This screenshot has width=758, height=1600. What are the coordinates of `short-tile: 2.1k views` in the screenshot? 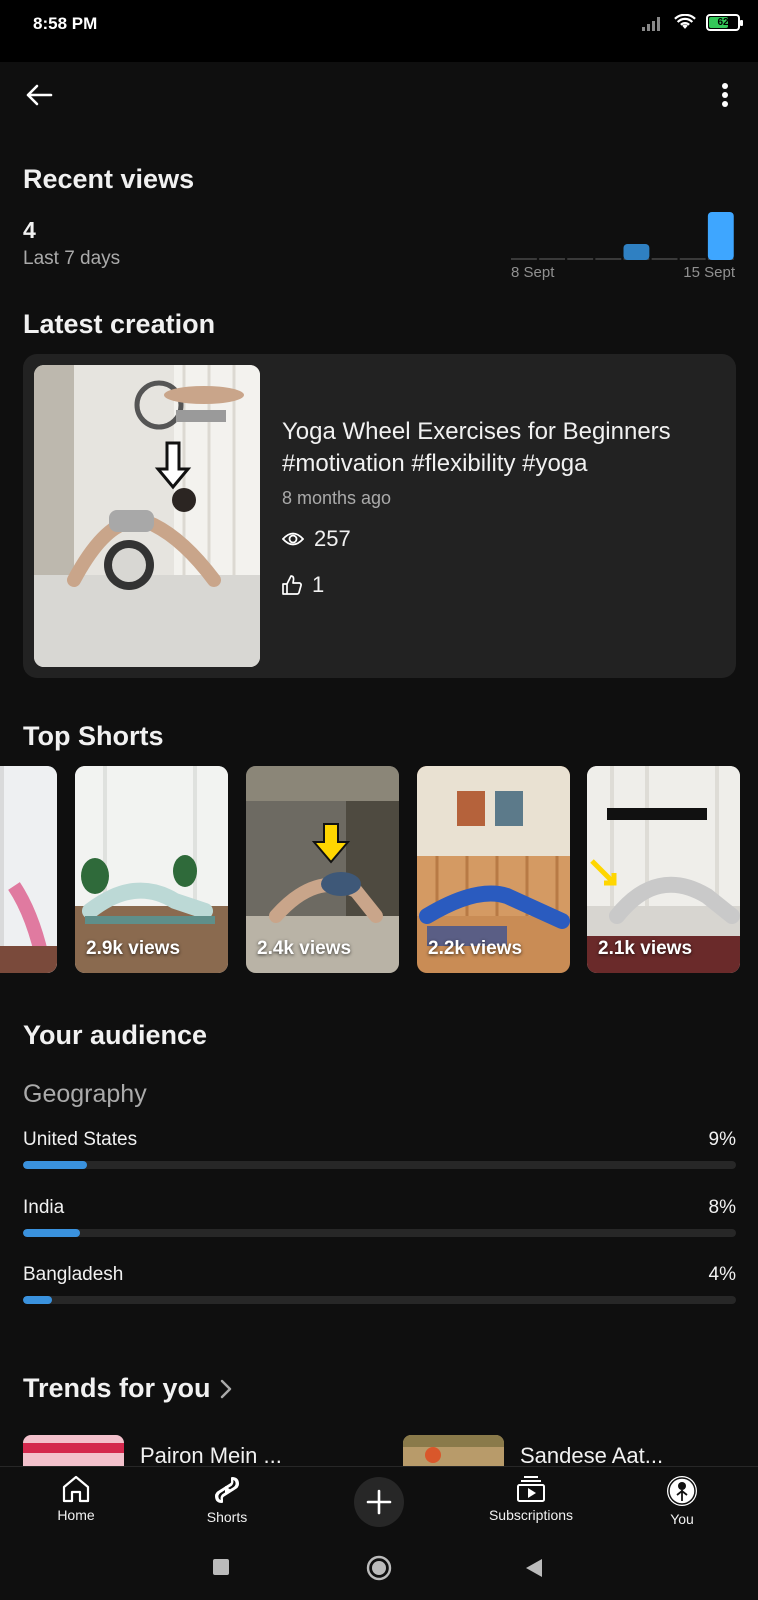 It's located at (663, 869).